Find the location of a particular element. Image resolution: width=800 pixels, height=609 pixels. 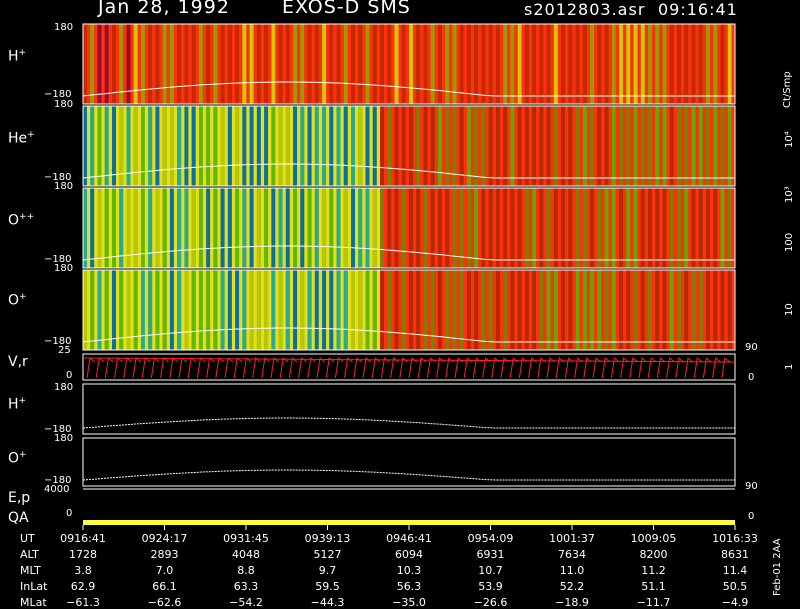

tick-vr-max: 25 is located at coordinates (64, 350).